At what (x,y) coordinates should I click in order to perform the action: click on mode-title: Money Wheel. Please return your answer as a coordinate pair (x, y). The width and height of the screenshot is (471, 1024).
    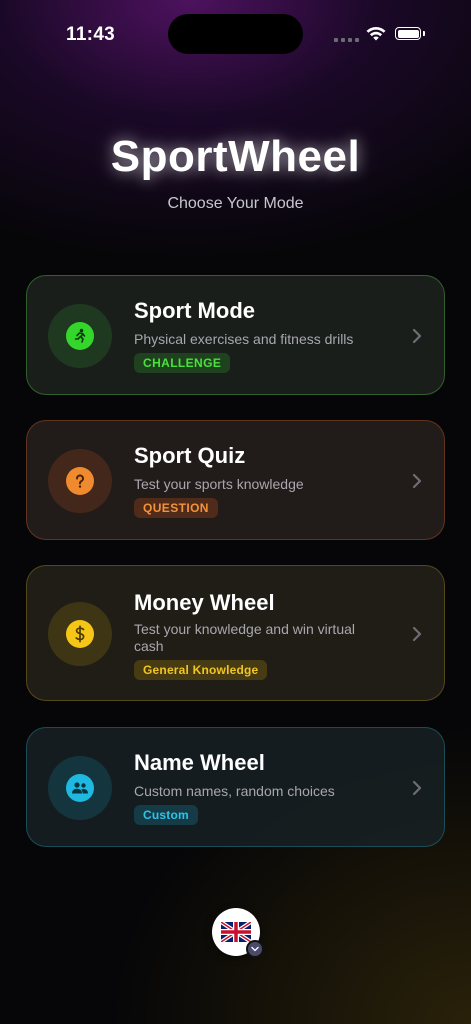
    Looking at the image, I should click on (204, 602).